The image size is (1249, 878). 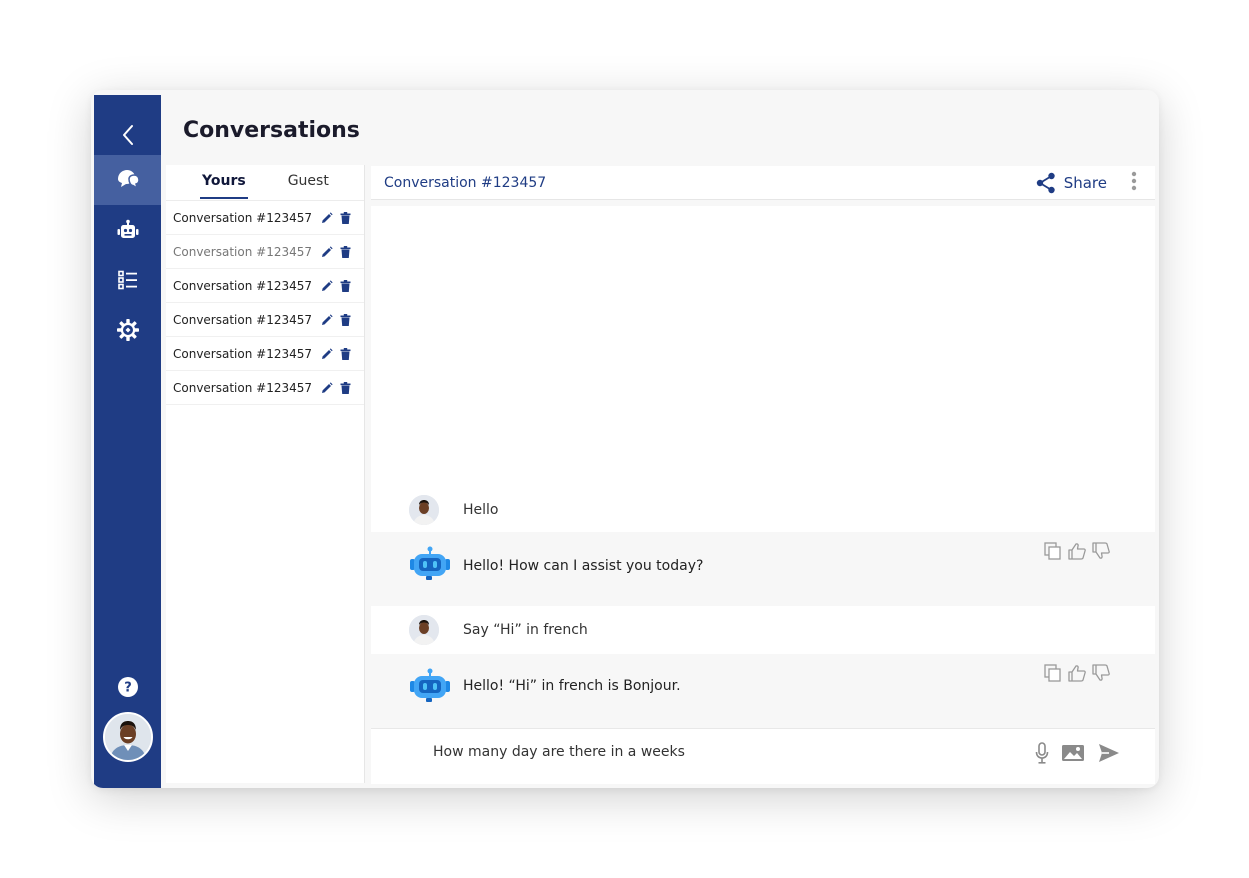 What do you see at coordinates (1042, 755) in the screenshot?
I see `microphone-icon` at bounding box center [1042, 755].